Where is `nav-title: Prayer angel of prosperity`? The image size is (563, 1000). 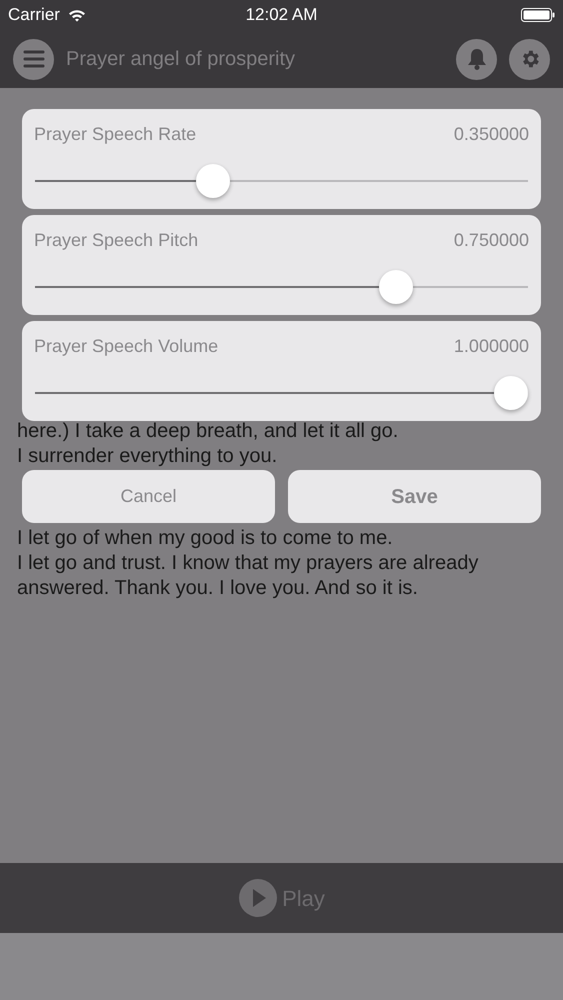 nav-title: Prayer angel of prosperity is located at coordinates (181, 59).